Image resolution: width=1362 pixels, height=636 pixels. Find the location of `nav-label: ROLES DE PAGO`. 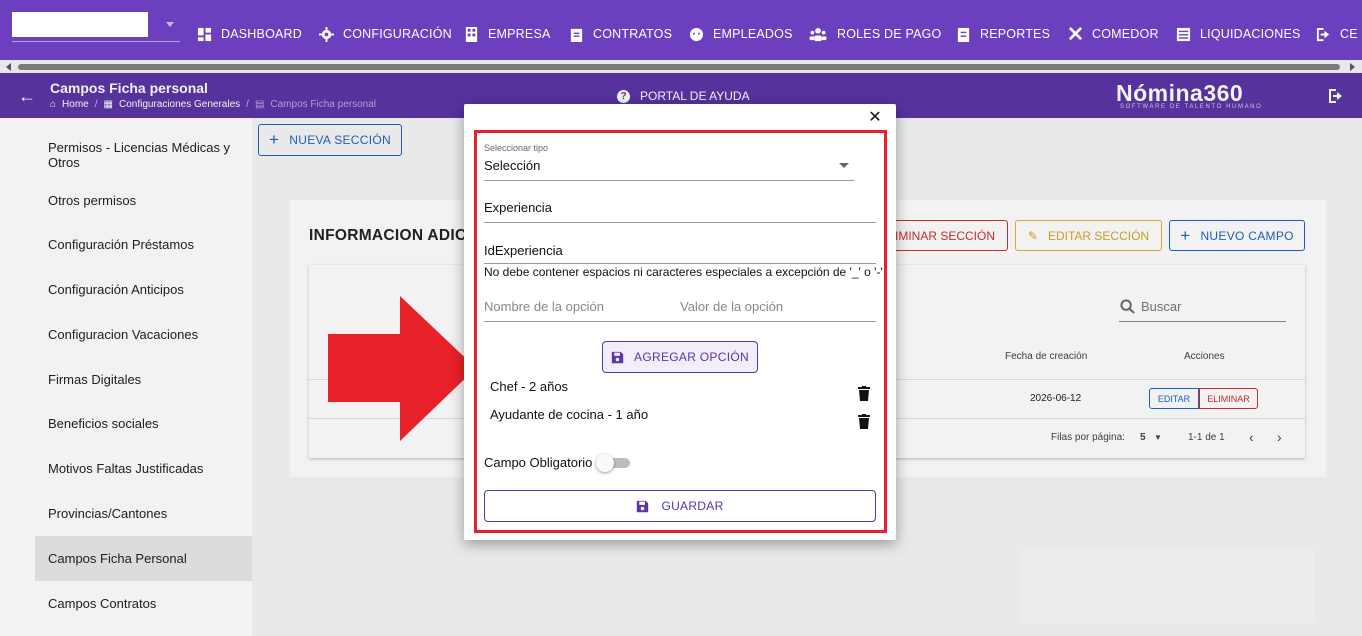

nav-label: ROLES DE PAGO is located at coordinates (889, 34).